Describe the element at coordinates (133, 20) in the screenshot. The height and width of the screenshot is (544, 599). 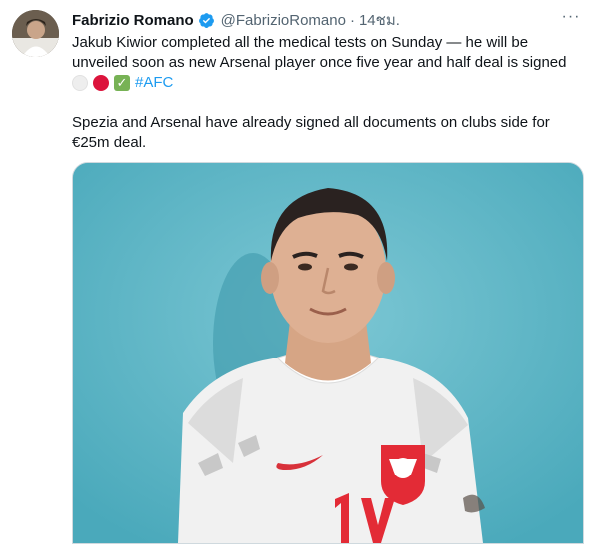
I see `author-name: Fabrizio Romano` at that location.